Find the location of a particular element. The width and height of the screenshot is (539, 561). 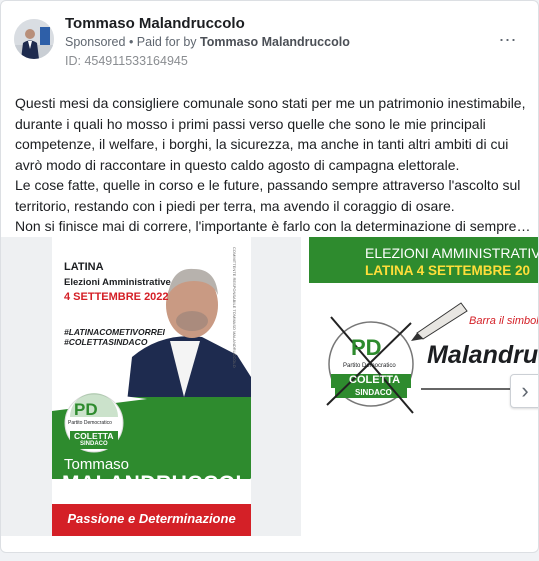

poster-first-name: Tommaso is located at coordinates (97, 464).